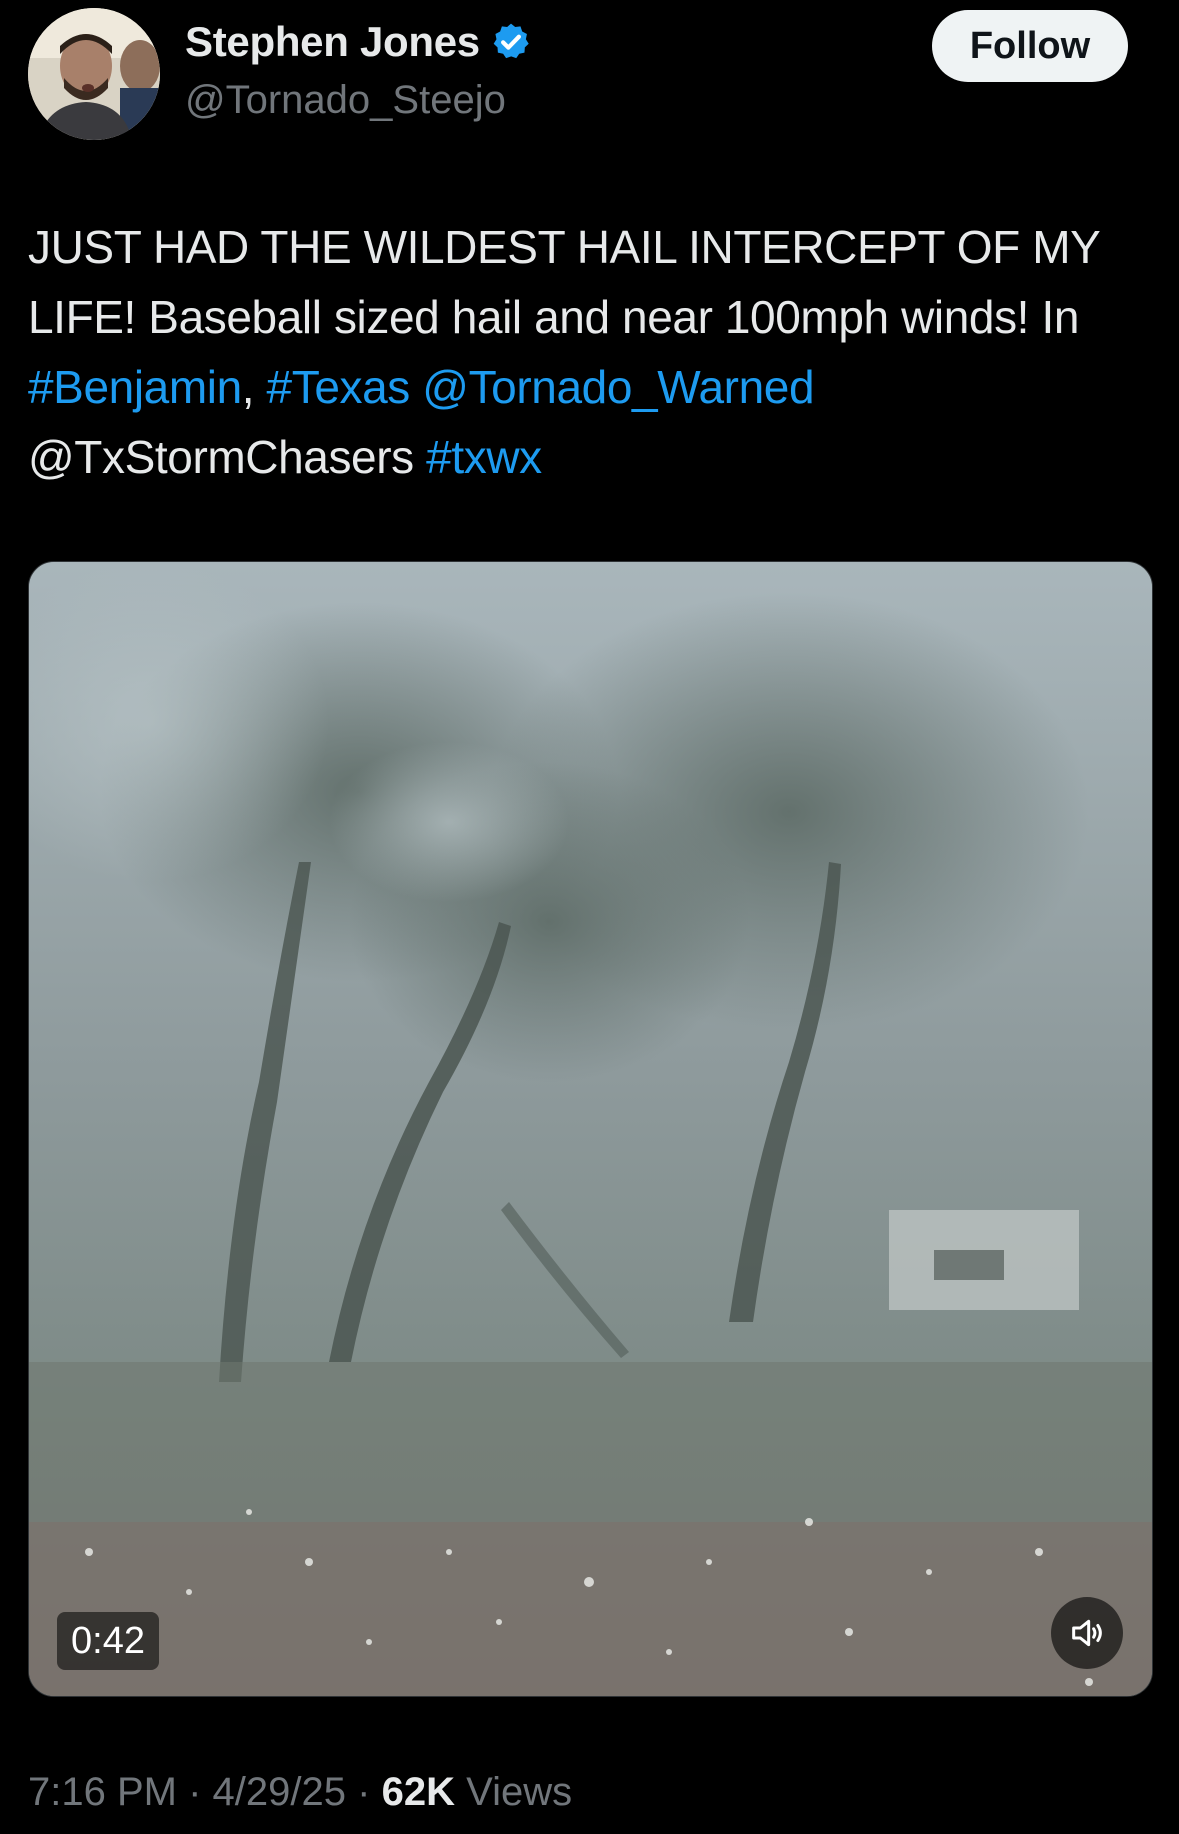 The height and width of the screenshot is (1834, 1179). What do you see at coordinates (418, 1792) in the screenshot?
I see `views-count: 62K` at bounding box center [418, 1792].